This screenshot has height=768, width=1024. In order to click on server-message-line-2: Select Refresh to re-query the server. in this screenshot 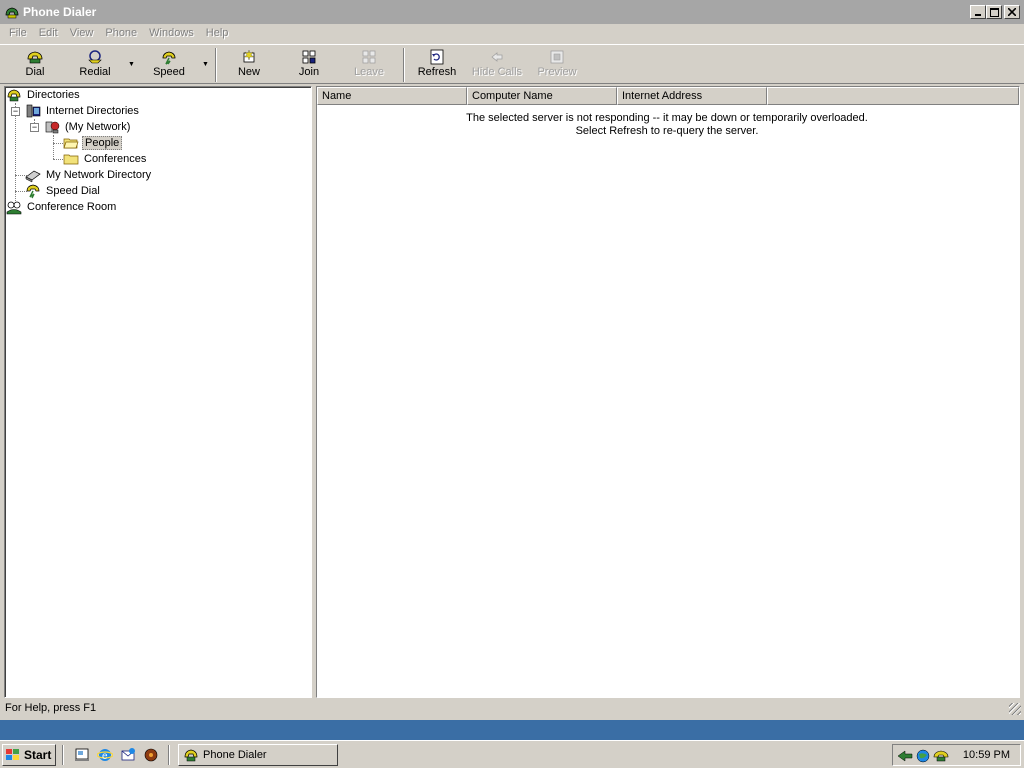, I will do `click(667, 131)`.